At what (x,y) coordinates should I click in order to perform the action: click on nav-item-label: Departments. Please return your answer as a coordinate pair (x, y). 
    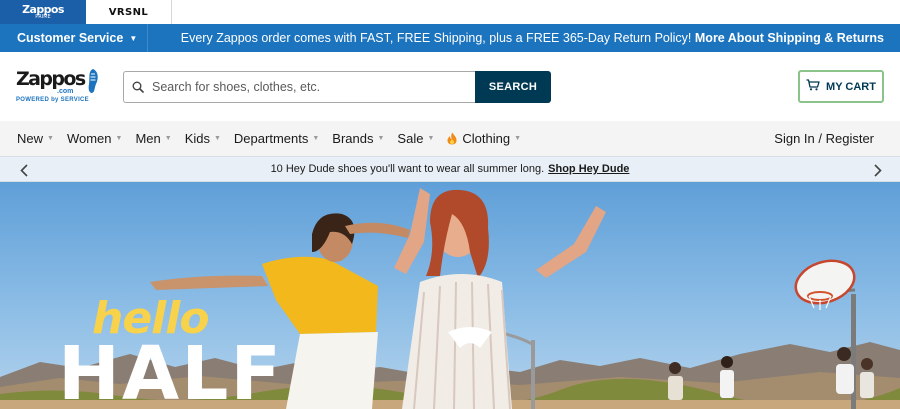
    Looking at the image, I should click on (271, 138).